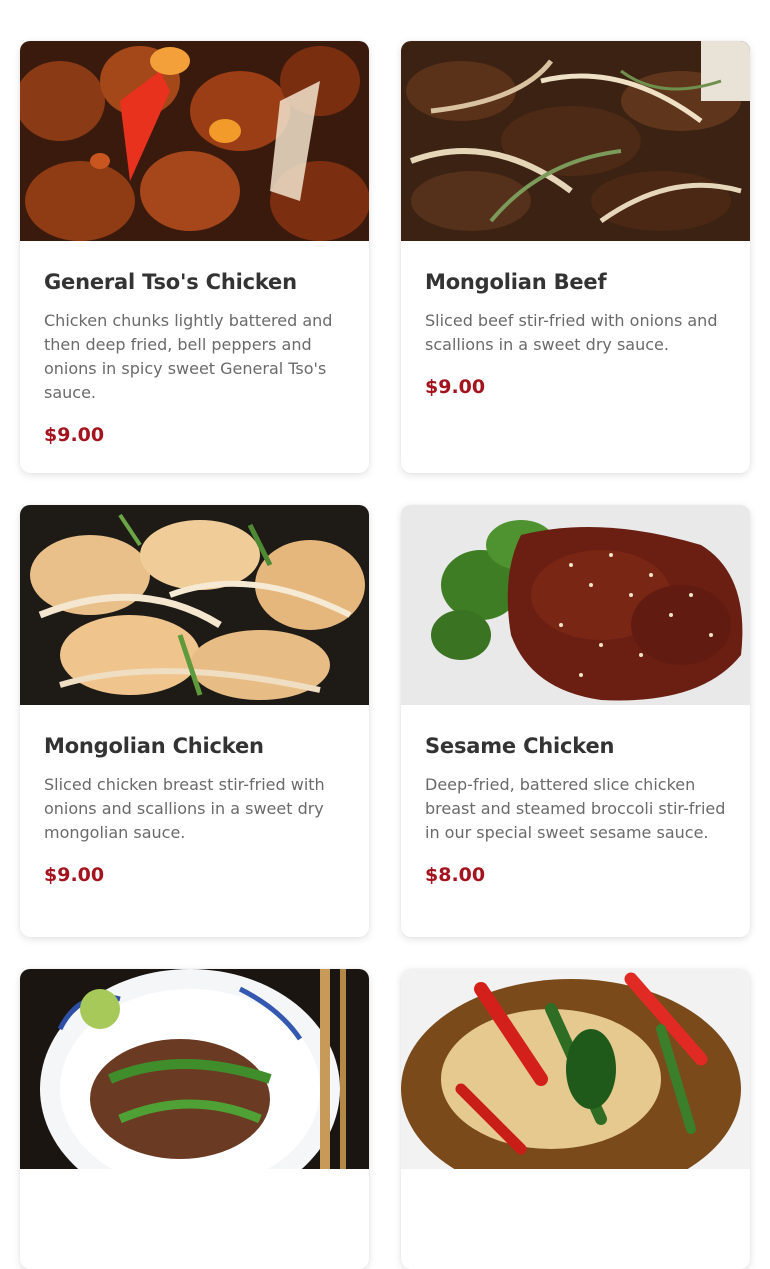  What do you see at coordinates (154, 746) in the screenshot?
I see `menu-item-name: Mongolian Chicken` at bounding box center [154, 746].